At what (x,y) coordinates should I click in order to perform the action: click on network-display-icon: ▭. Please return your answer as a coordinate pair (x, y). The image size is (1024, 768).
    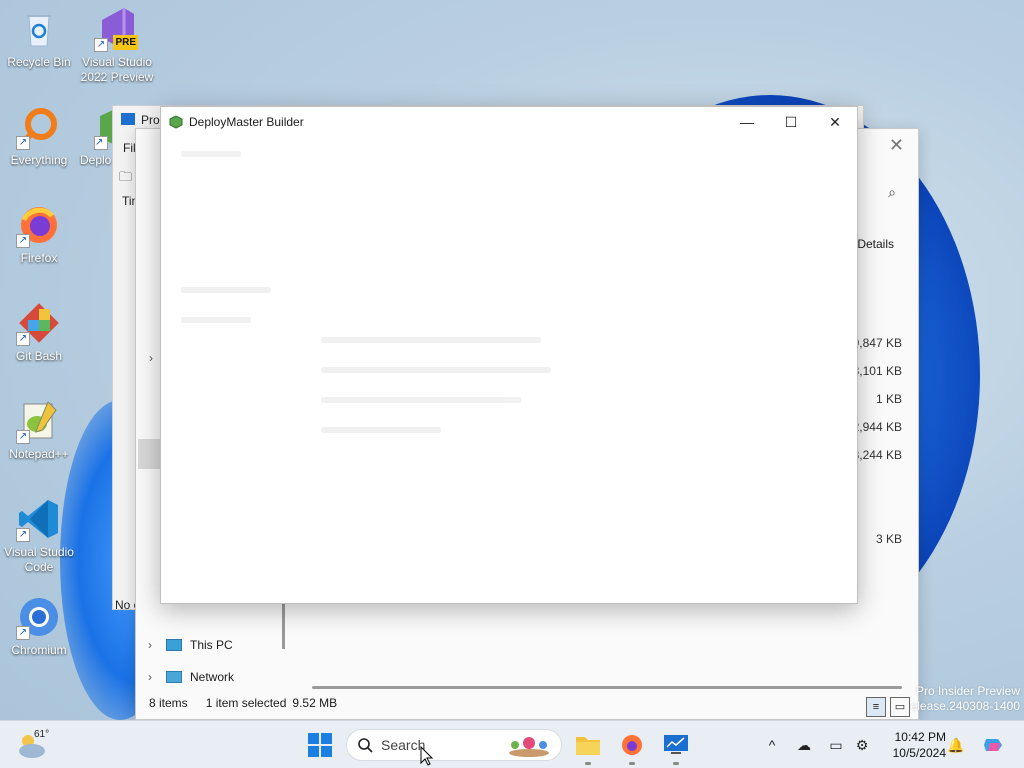
    Looking at the image, I should click on (836, 745).